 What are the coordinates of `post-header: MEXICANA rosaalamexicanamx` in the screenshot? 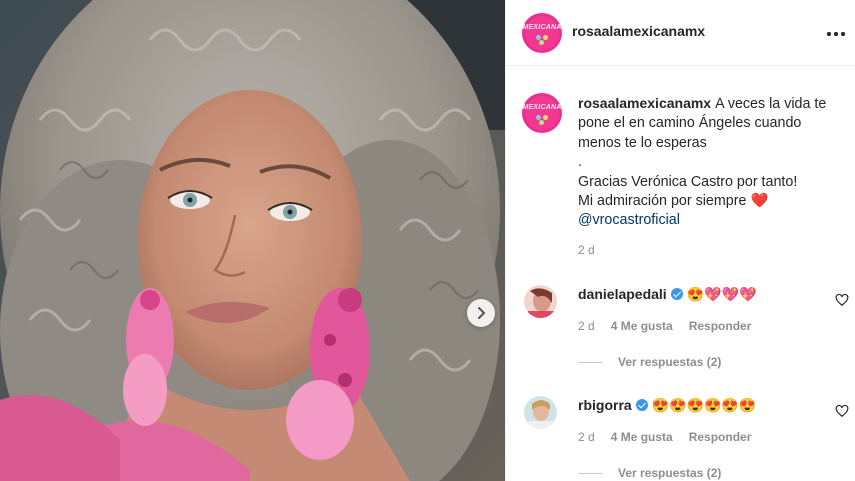 It's located at (680, 33).